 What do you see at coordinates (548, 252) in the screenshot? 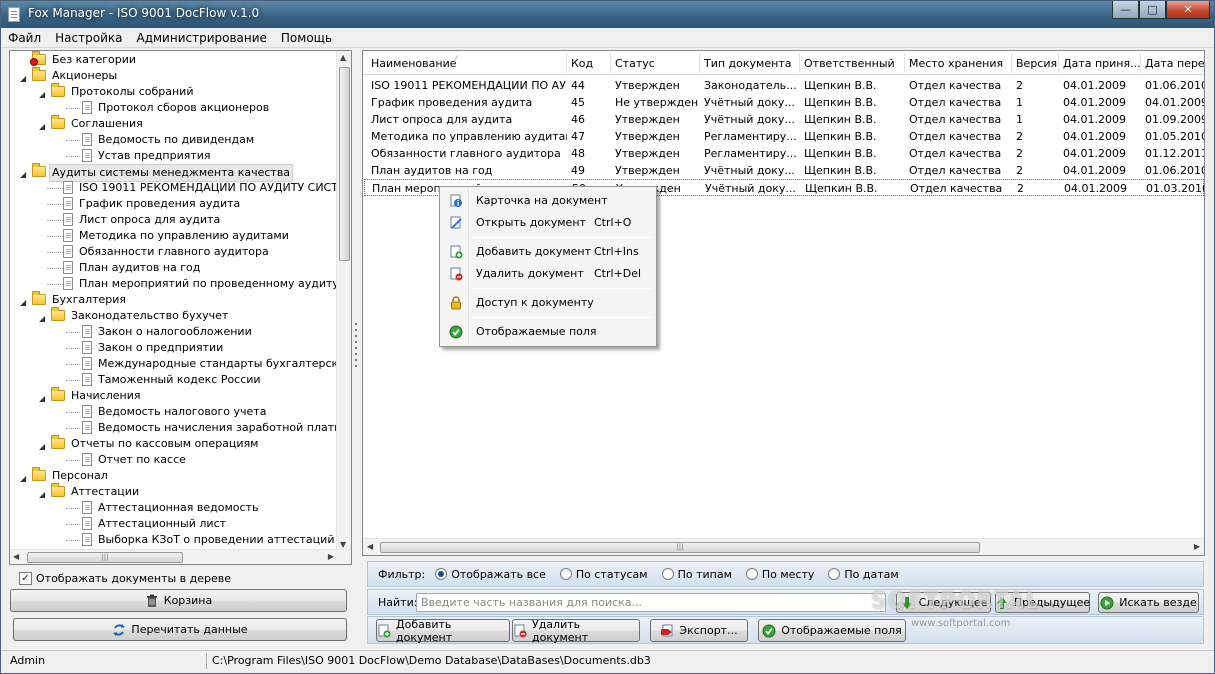
I see `context-menu-item: Добавить документ Ctrl+Ins` at bounding box center [548, 252].